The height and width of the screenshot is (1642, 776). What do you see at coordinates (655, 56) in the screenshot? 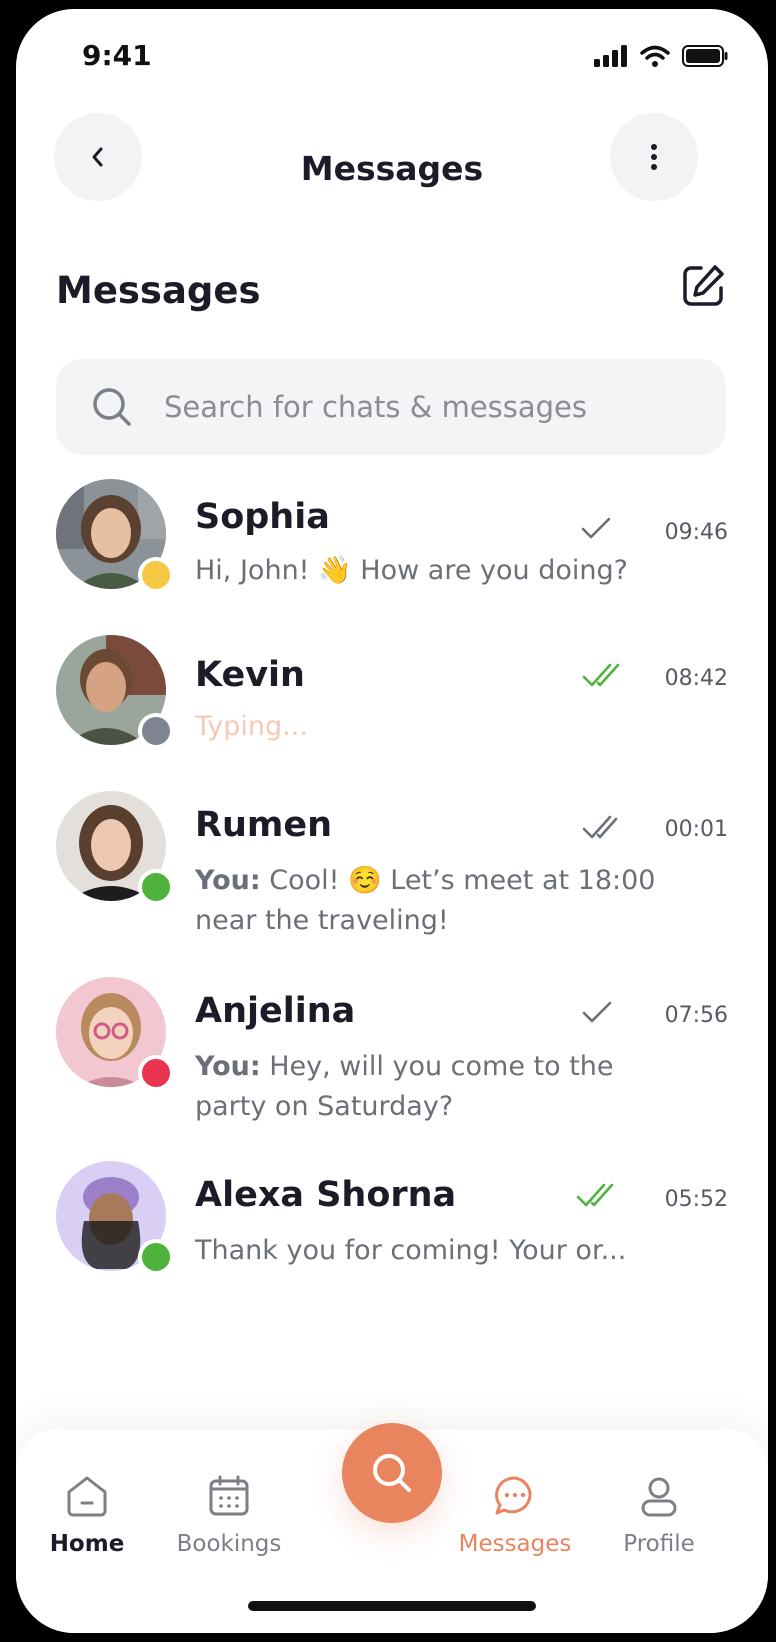
I see `wifi-icon` at bounding box center [655, 56].